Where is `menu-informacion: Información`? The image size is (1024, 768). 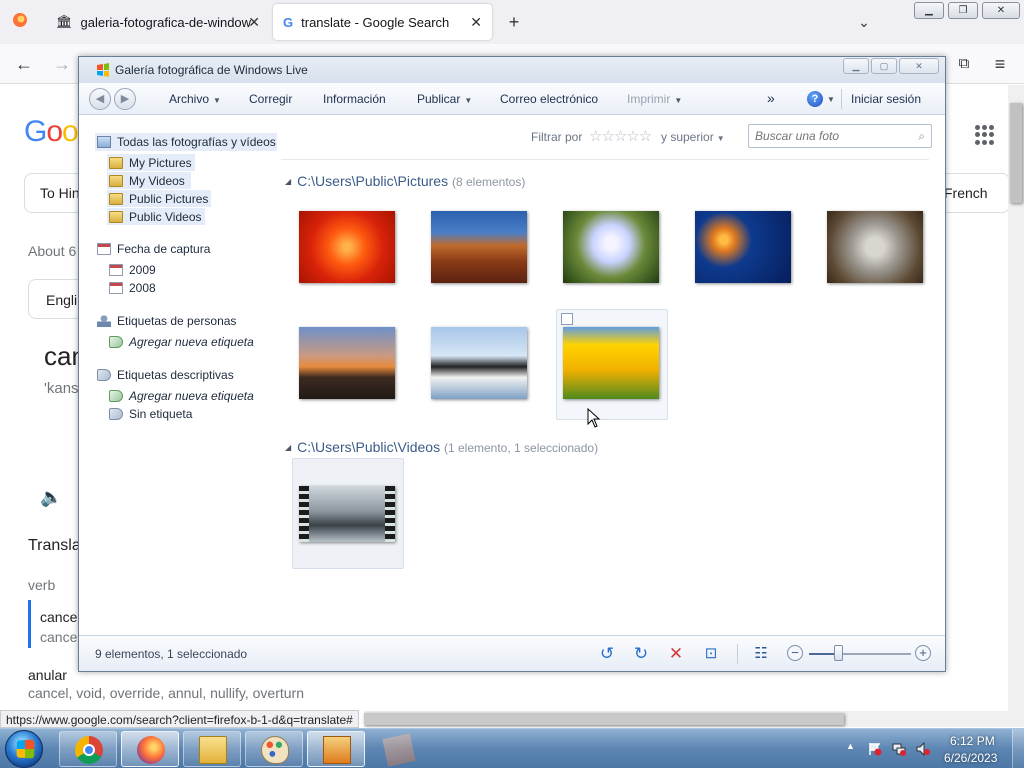
menu-informacion: Información is located at coordinates (354, 99).